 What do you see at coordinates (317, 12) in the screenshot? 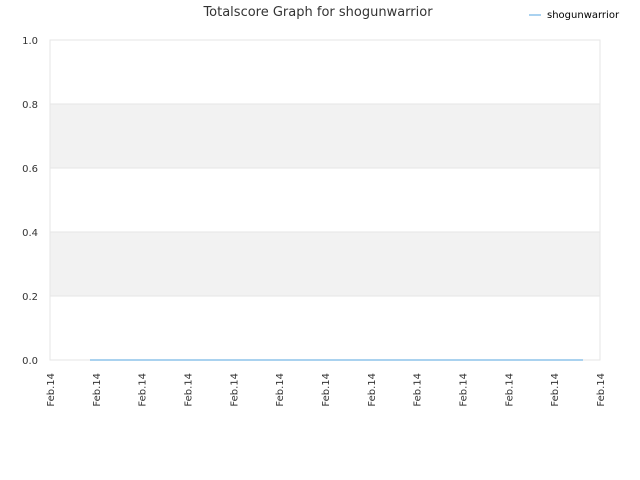
I see `chart-title: Totalscore Graph for shogunwarrior` at bounding box center [317, 12].